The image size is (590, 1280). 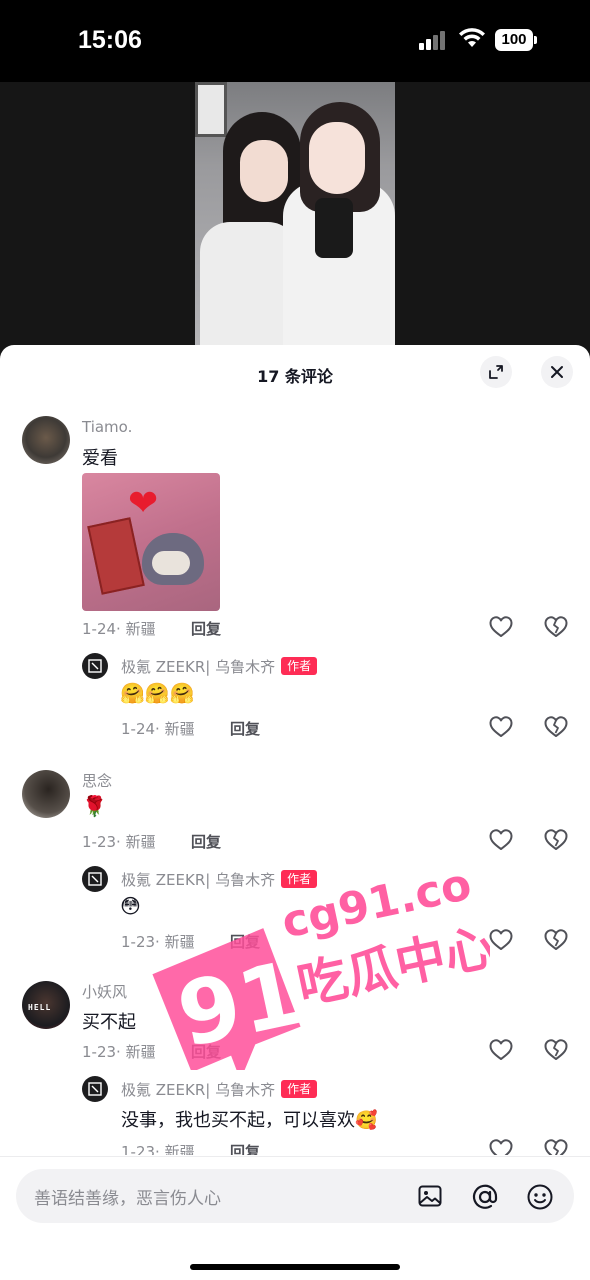 What do you see at coordinates (99, 629) in the screenshot?
I see `comment-date: 1-24` at bounding box center [99, 629].